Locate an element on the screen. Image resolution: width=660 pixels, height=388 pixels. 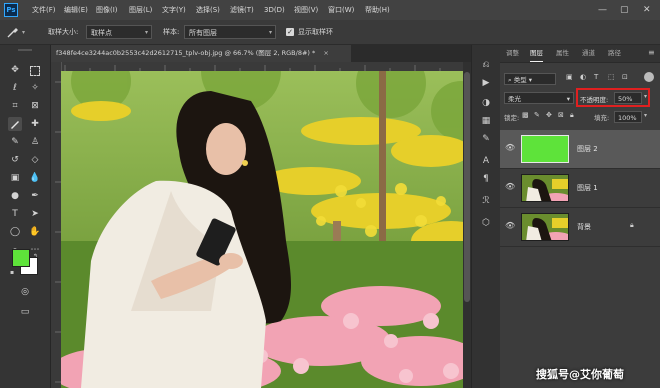
lock-label: 锁定: is located at coordinates (512, 118).